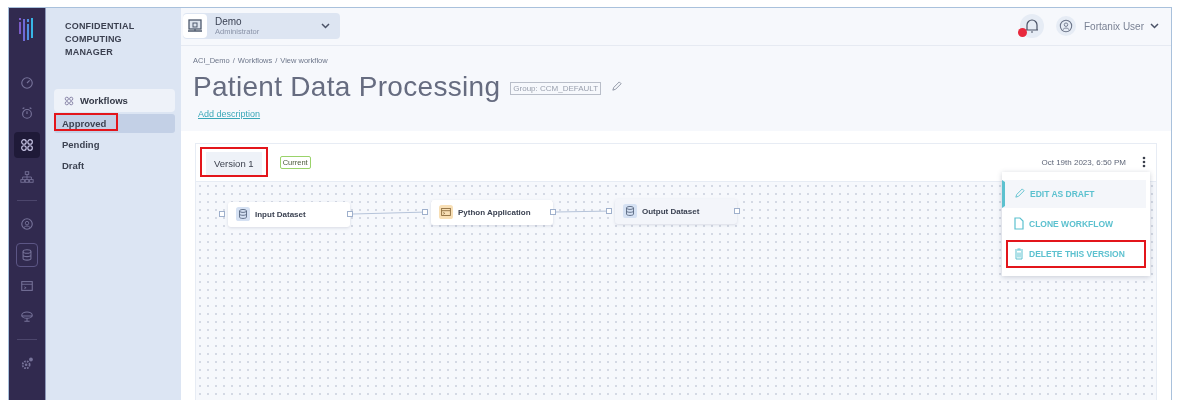 This screenshot has width=1178, height=400. What do you see at coordinates (1144, 162) in the screenshot?
I see `more-options-icon` at bounding box center [1144, 162].